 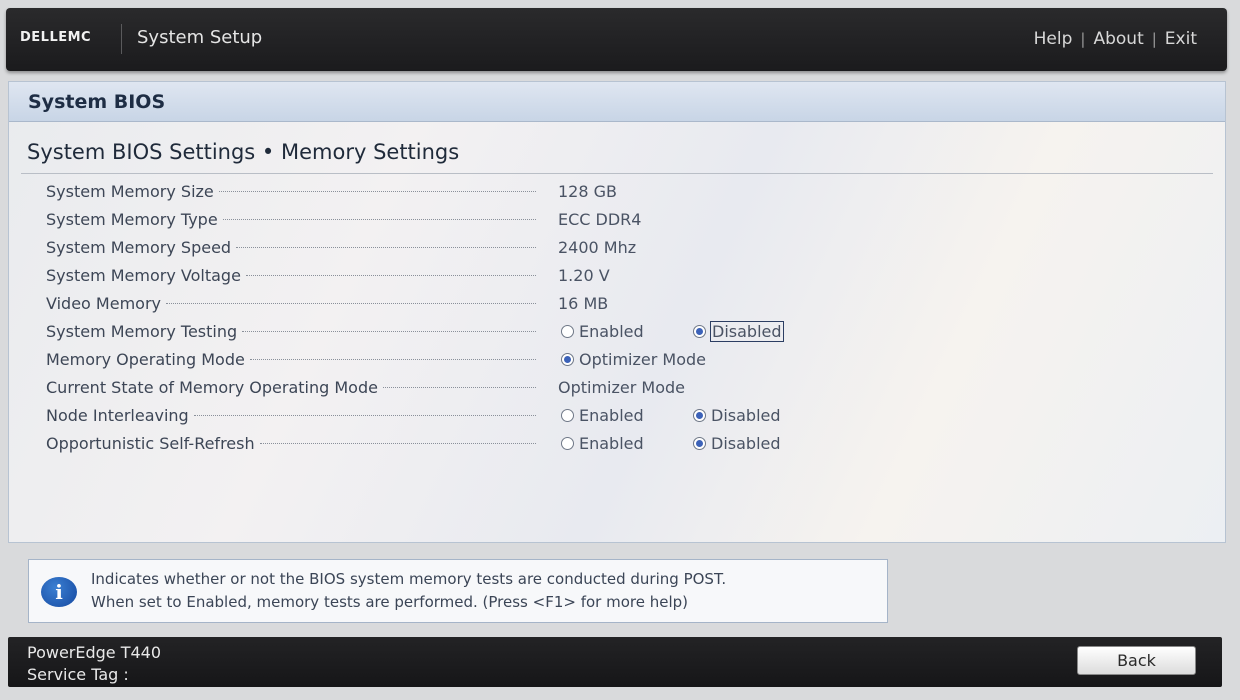 What do you see at coordinates (1136, 660) in the screenshot?
I see `back-button: Back` at bounding box center [1136, 660].